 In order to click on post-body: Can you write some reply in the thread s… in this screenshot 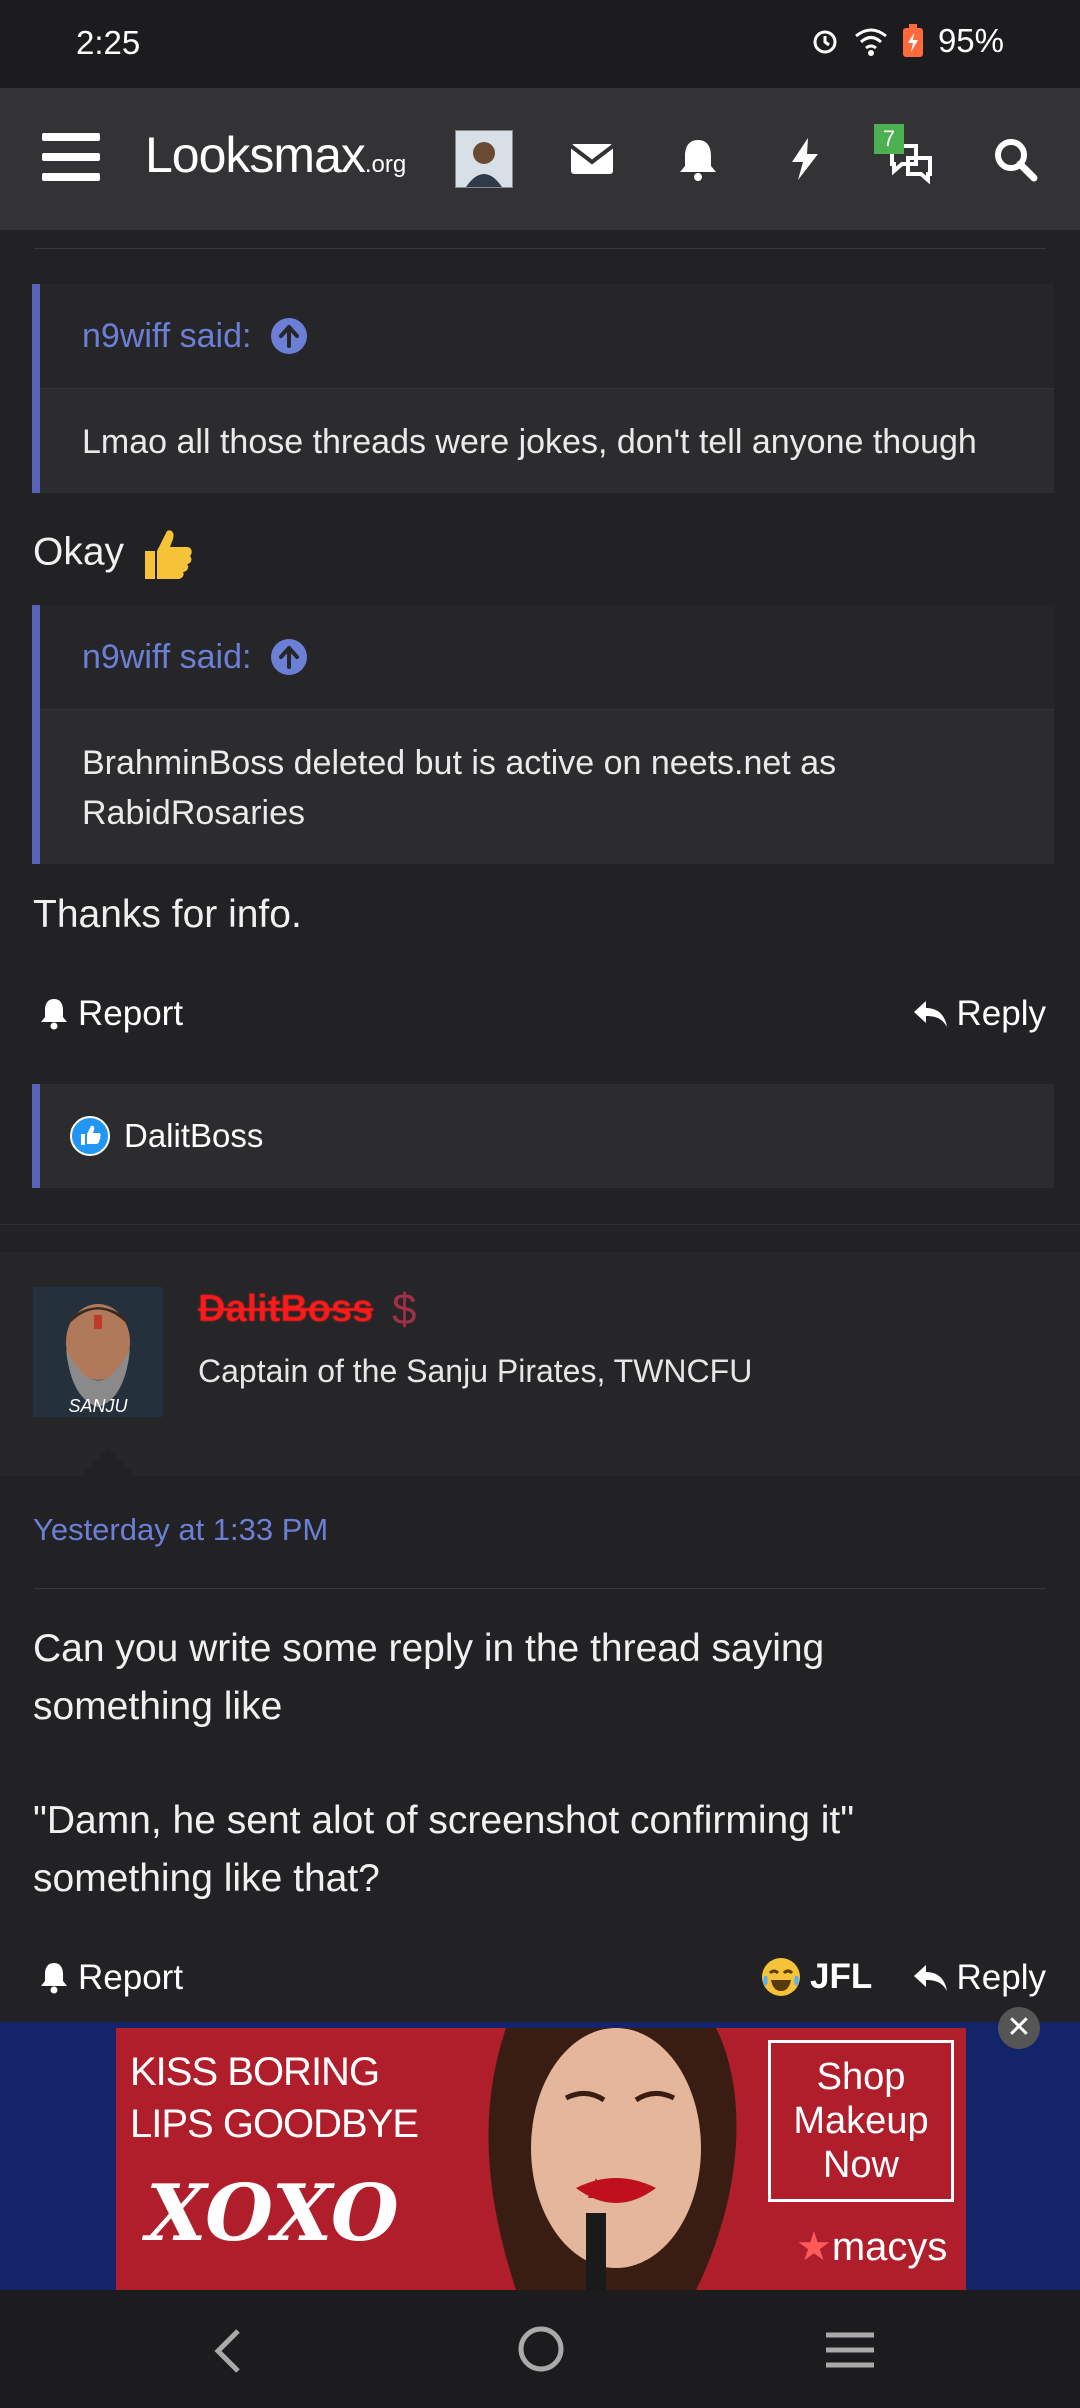, I will do `click(443, 1764)`.